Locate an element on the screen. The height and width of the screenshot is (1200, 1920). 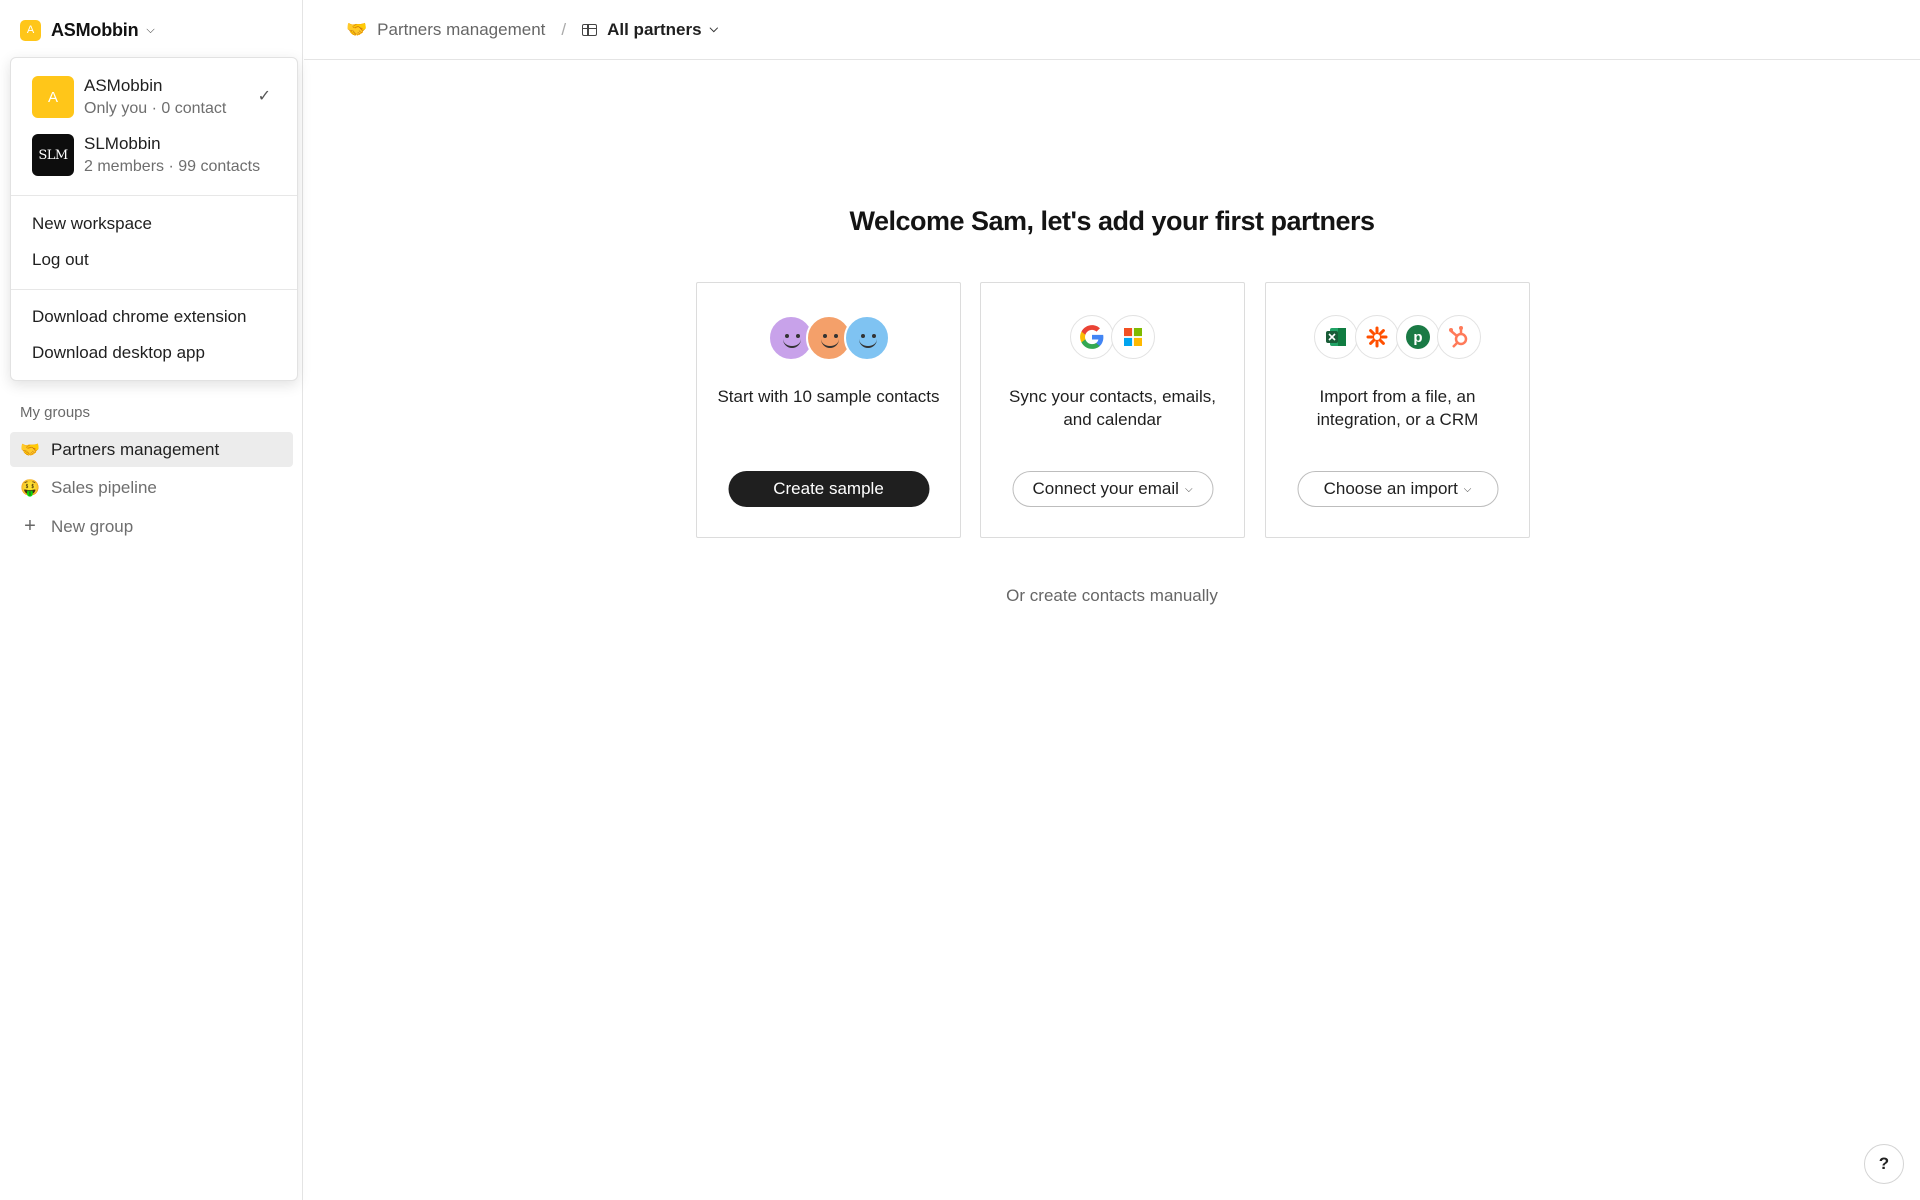
view-label: All partners is located at coordinates (654, 29).